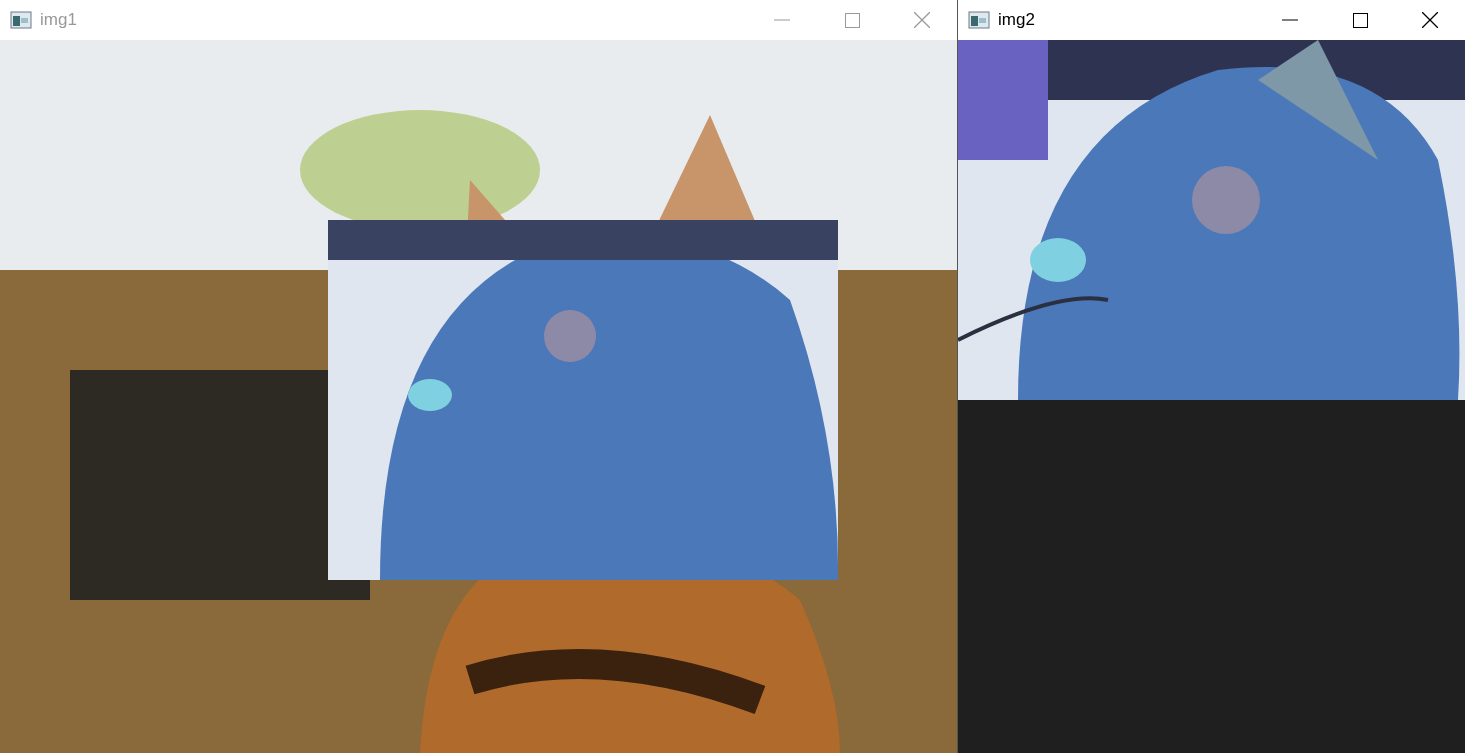 Image resolution: width=1465 pixels, height=753 pixels. I want to click on window-title: img2, so click(1017, 20).